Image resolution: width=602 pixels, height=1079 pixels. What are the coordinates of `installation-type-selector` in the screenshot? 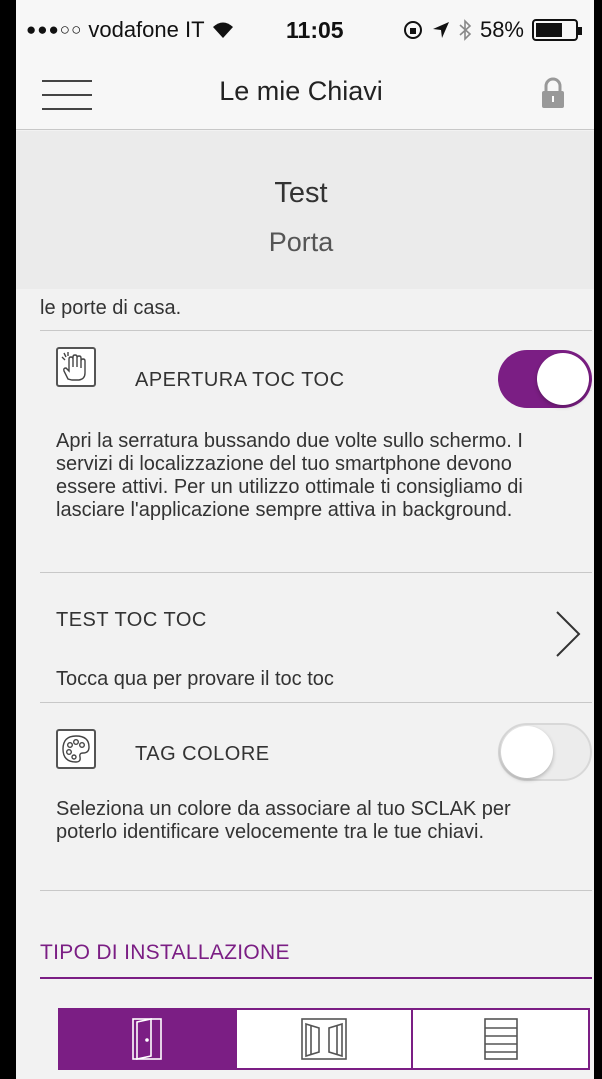 It's located at (324, 1039).